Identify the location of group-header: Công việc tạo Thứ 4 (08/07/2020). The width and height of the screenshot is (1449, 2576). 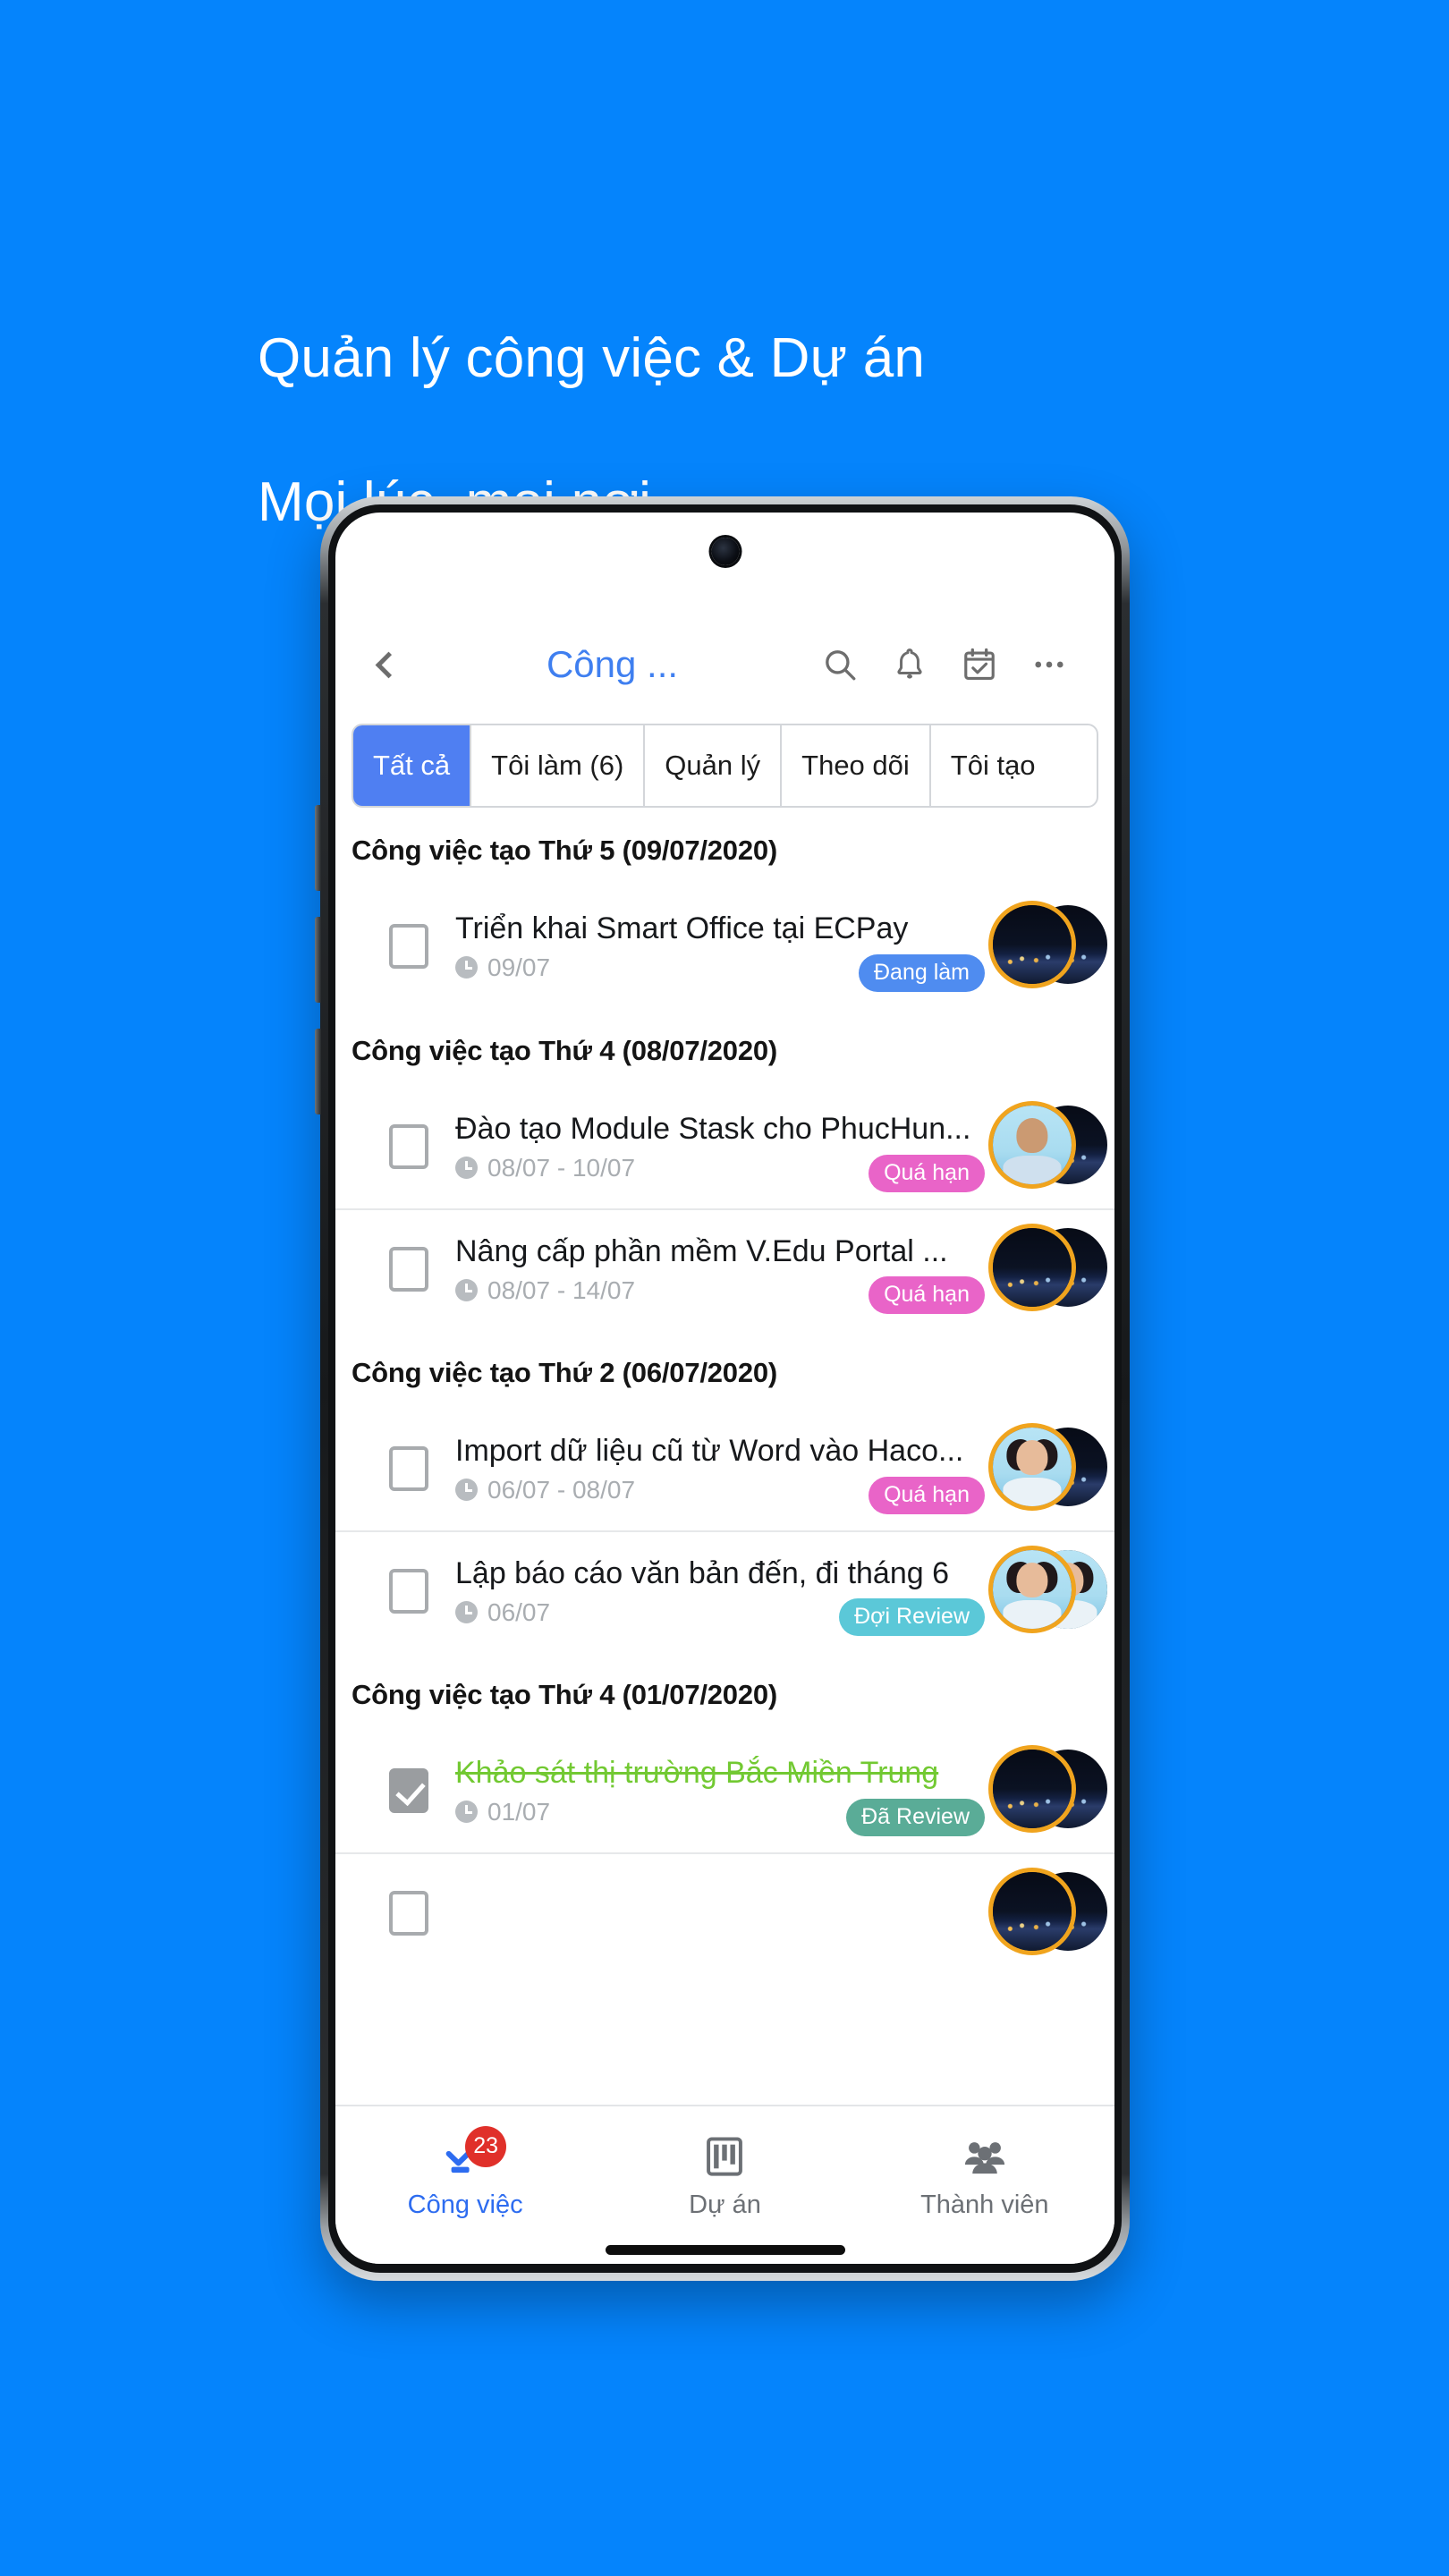
(565, 1050).